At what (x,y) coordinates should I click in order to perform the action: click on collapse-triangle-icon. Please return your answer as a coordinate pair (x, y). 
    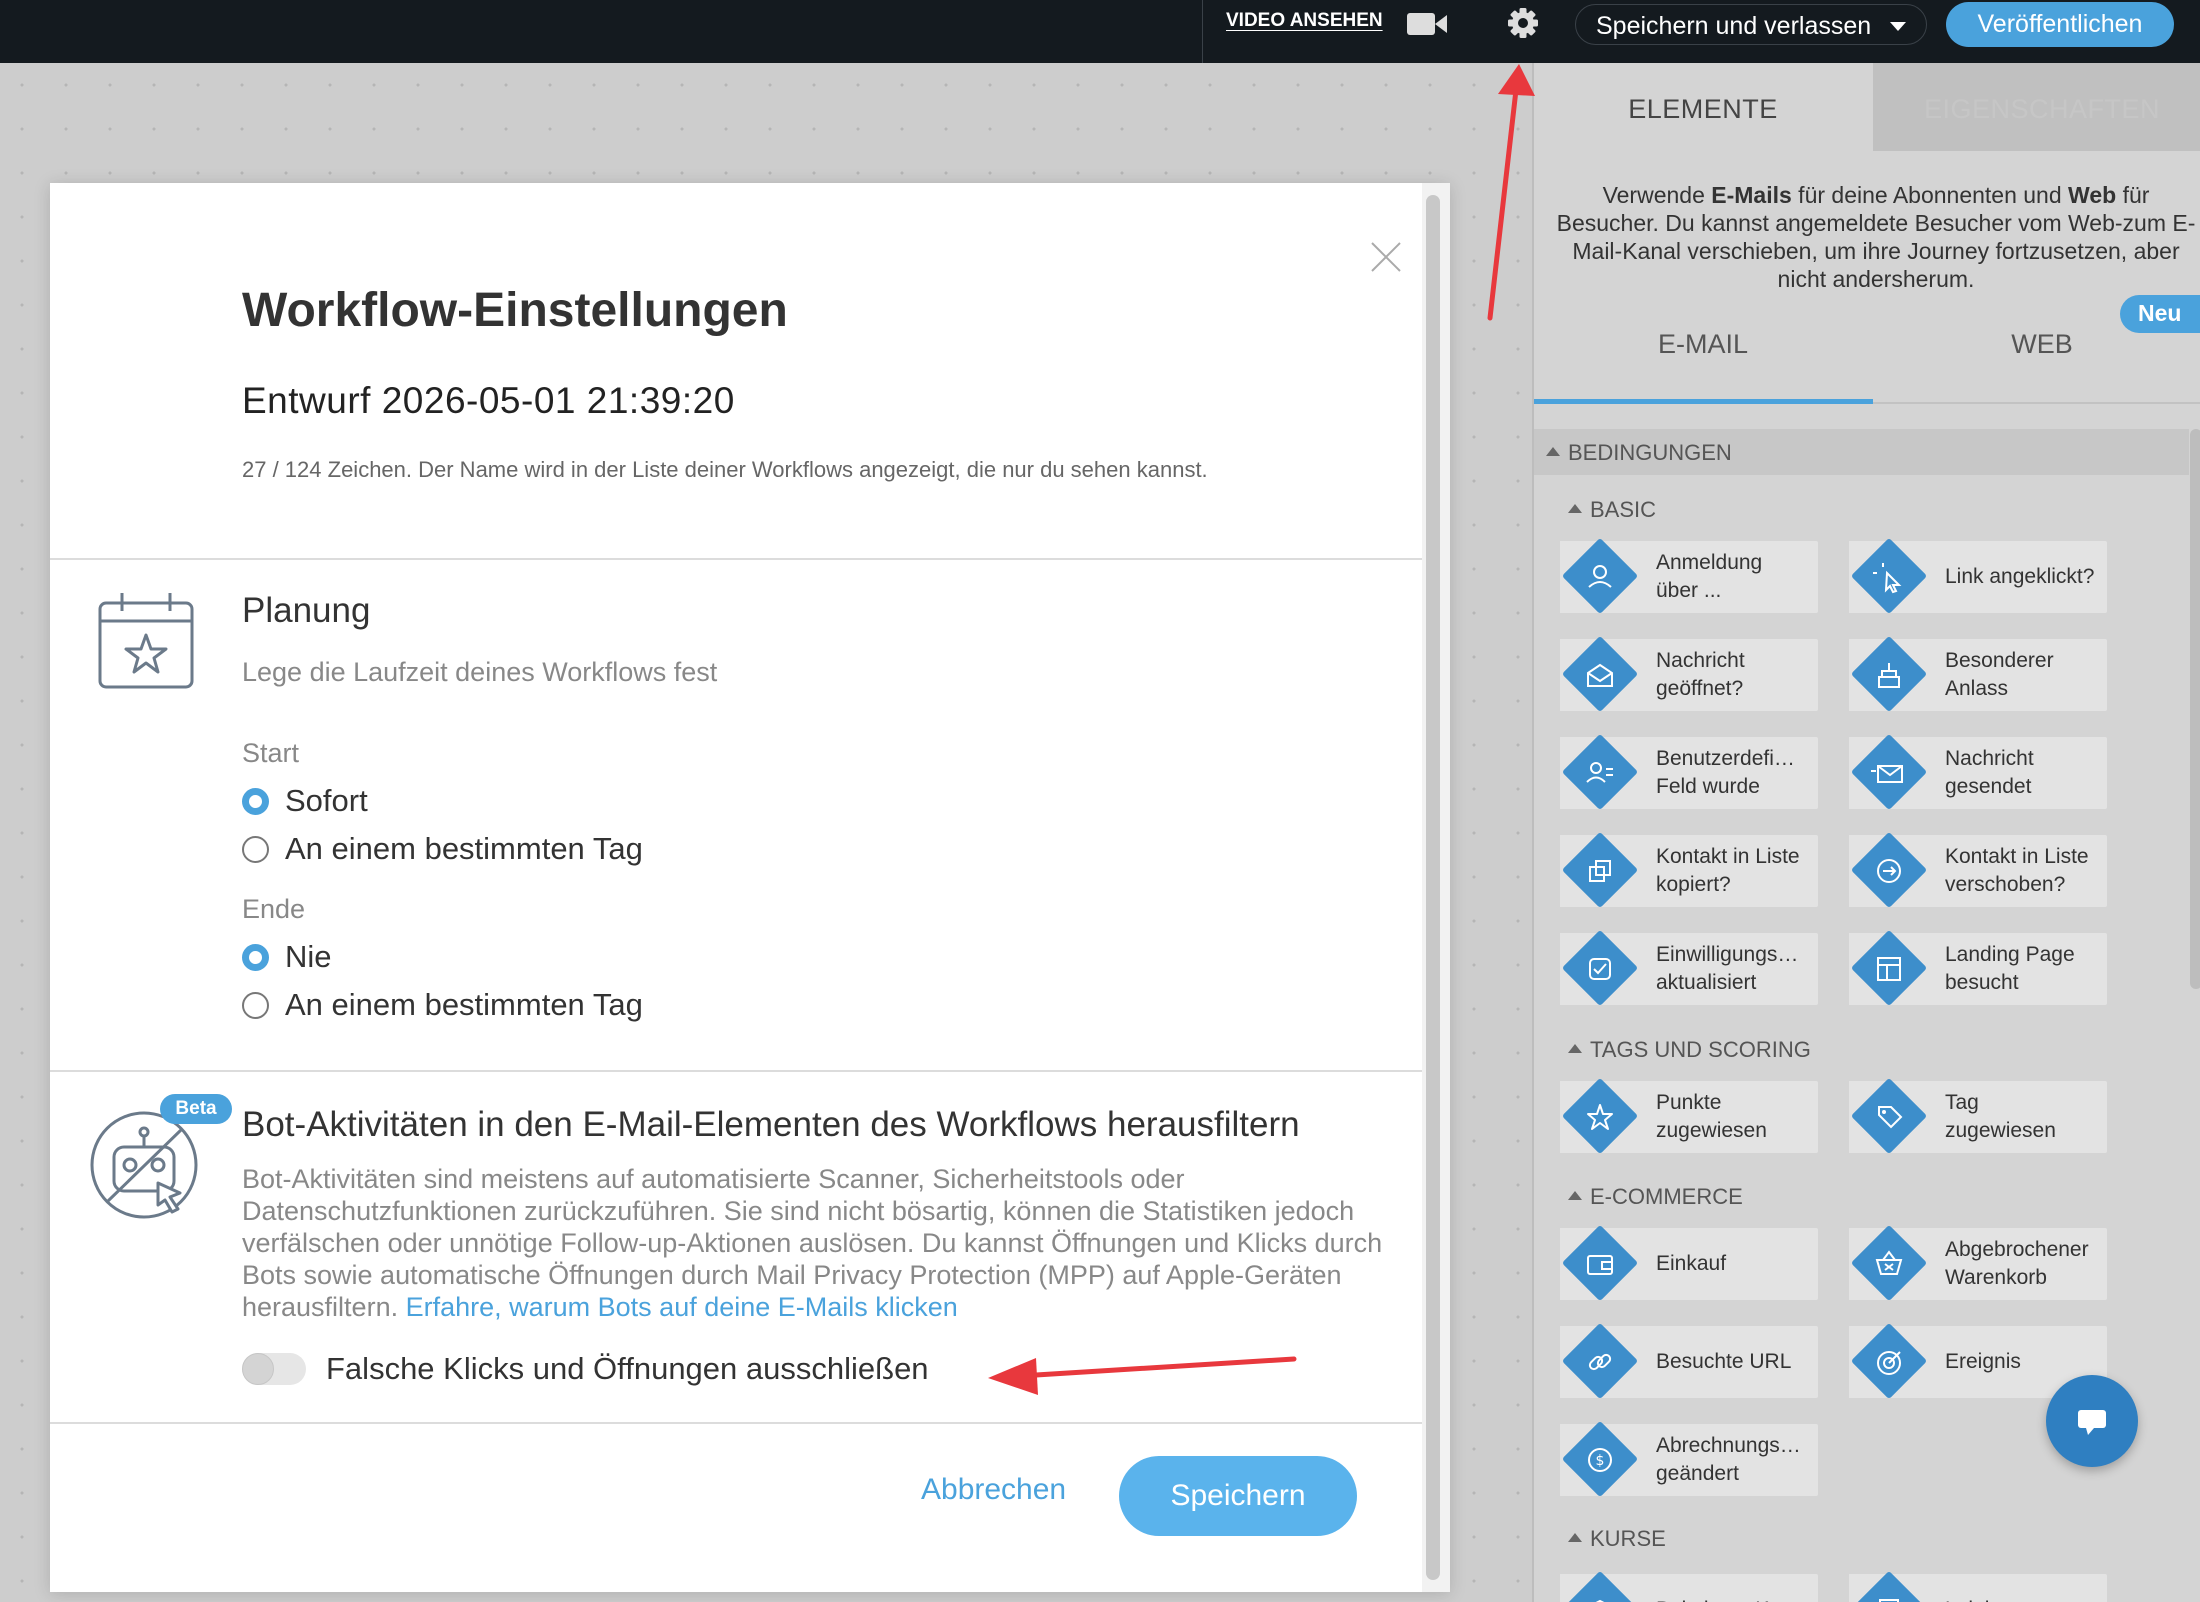
    Looking at the image, I should click on (1575, 1048).